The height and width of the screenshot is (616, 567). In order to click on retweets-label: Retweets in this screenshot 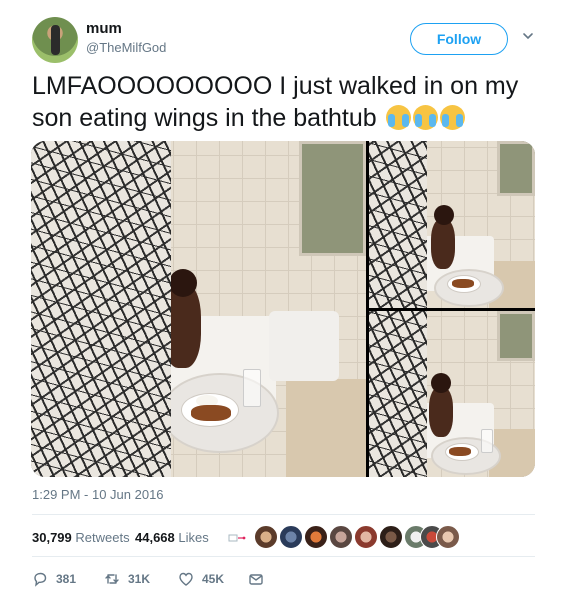, I will do `click(102, 537)`.